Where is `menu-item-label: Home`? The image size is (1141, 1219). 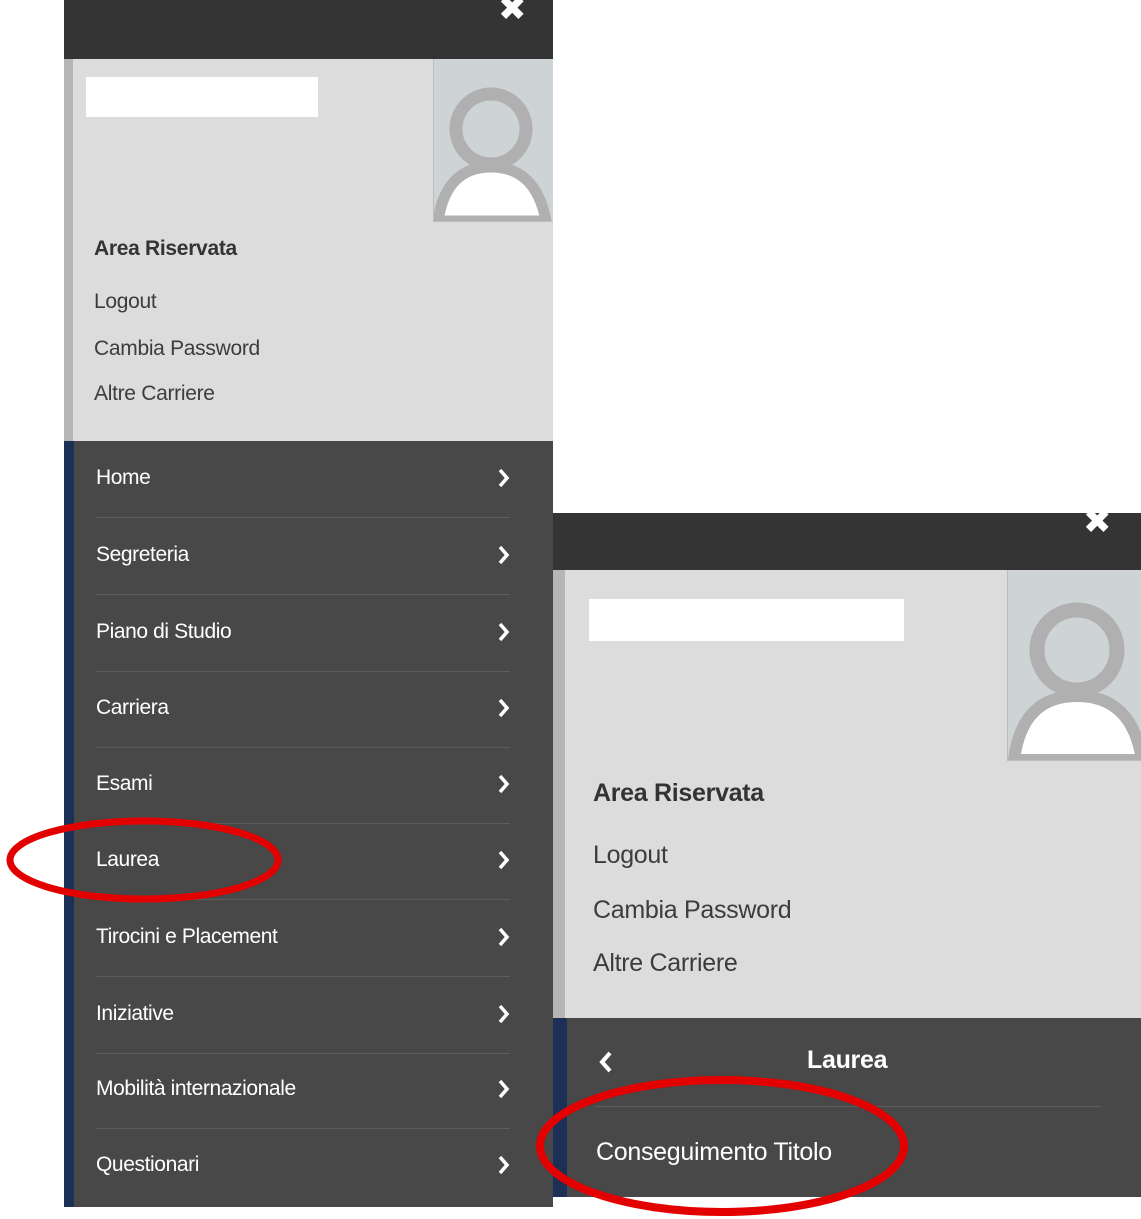
menu-item-label: Home is located at coordinates (123, 477).